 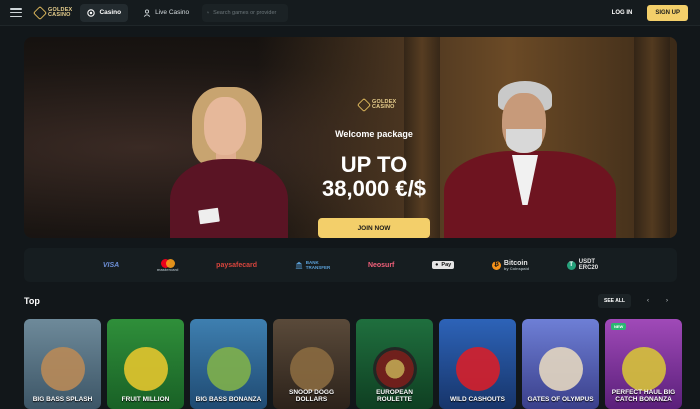 I want to click on dealer-icon, so click(x=147, y=13).